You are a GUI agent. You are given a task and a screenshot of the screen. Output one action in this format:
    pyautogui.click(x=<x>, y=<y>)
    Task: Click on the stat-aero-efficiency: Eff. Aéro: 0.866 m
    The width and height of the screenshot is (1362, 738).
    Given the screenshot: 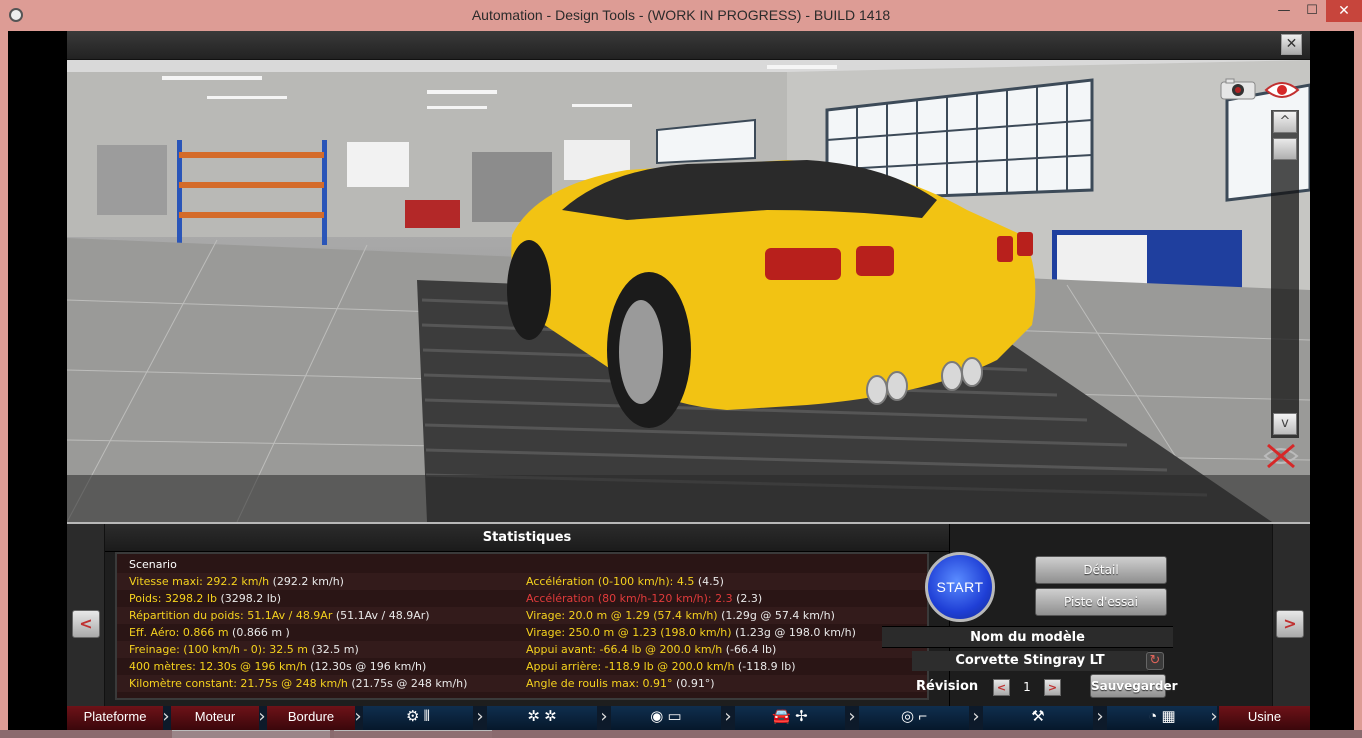 What is the action you would take?
    pyautogui.click(x=179, y=632)
    